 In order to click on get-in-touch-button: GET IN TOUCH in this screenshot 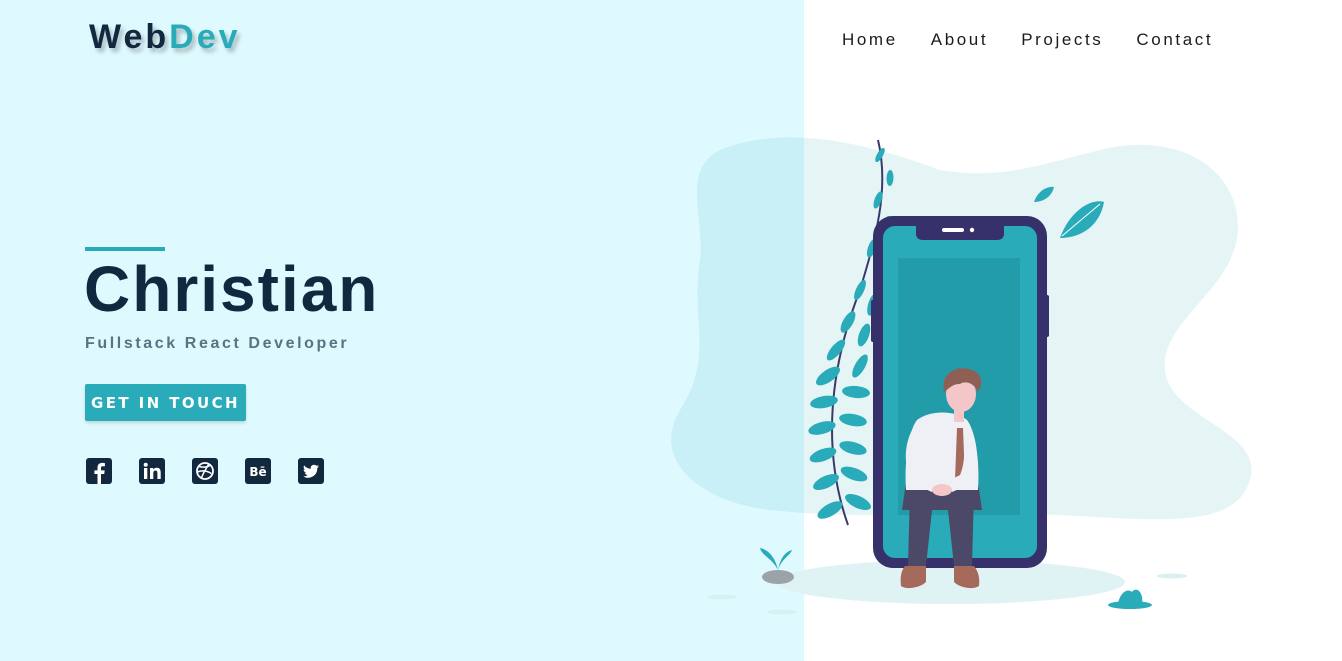, I will do `click(165, 402)`.